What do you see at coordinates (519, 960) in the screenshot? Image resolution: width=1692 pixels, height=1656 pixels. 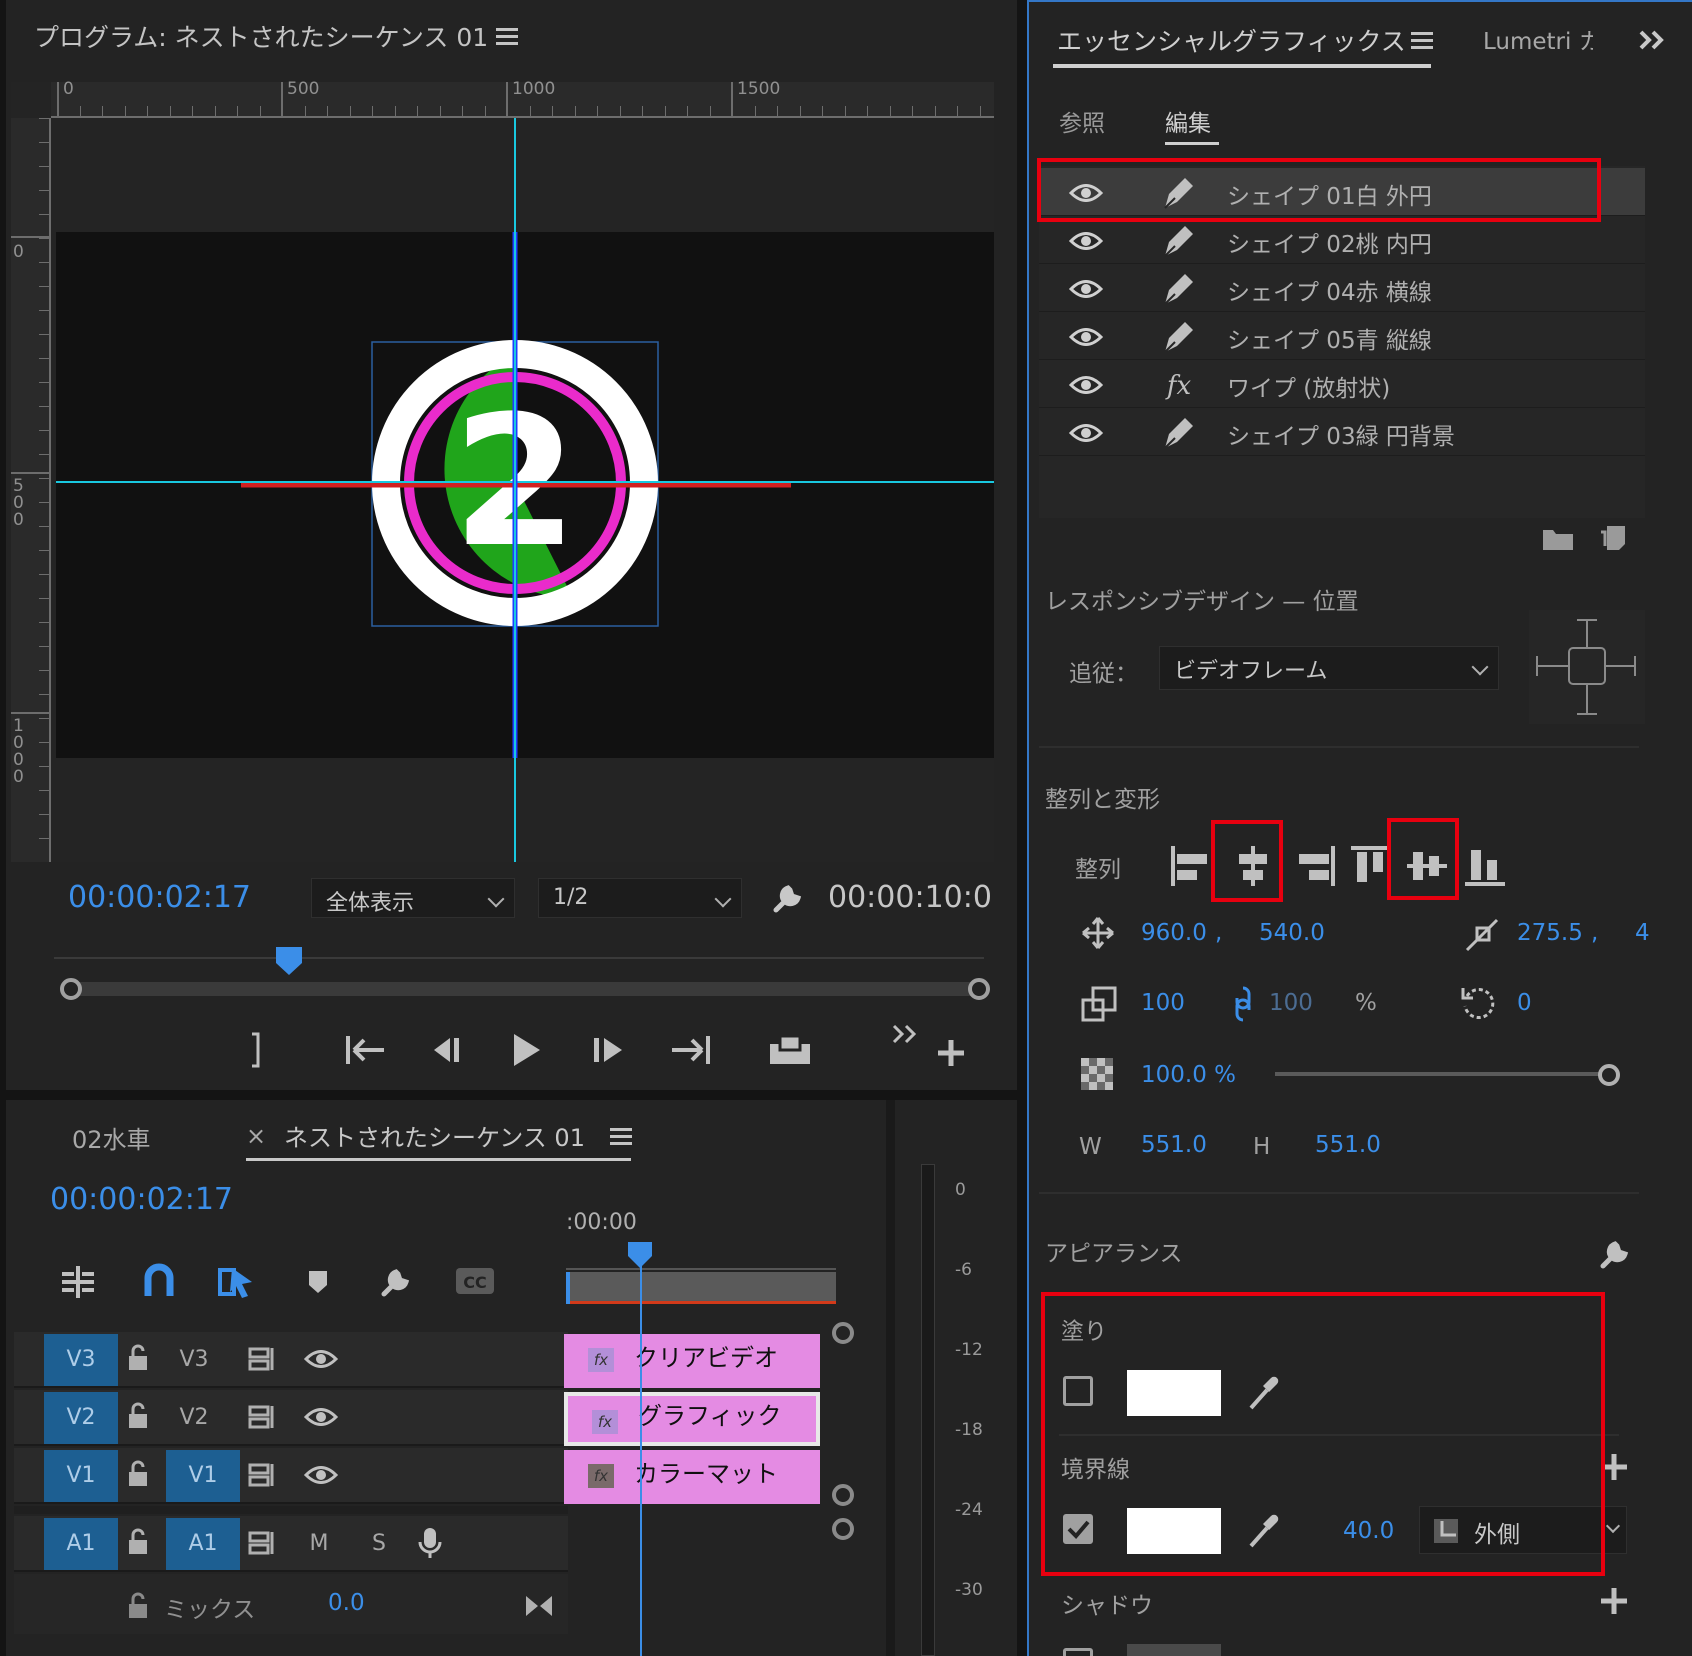 I see `mini-timeline-ruler` at bounding box center [519, 960].